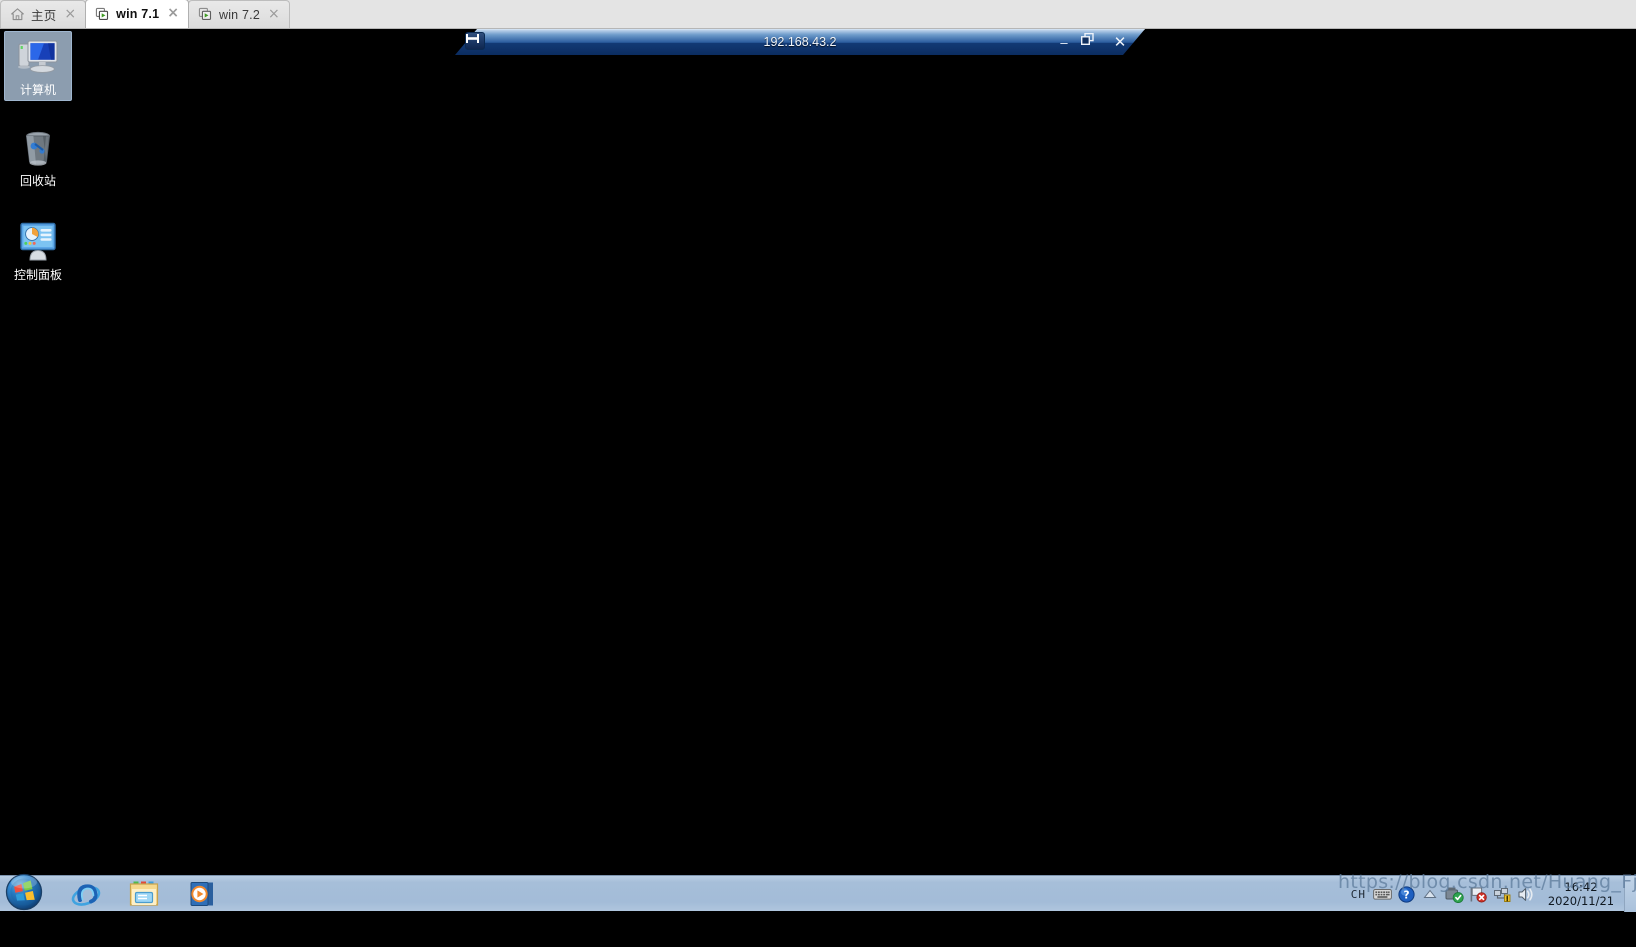  What do you see at coordinates (1630, 894) in the screenshot?
I see `show-desktop-button` at bounding box center [1630, 894].